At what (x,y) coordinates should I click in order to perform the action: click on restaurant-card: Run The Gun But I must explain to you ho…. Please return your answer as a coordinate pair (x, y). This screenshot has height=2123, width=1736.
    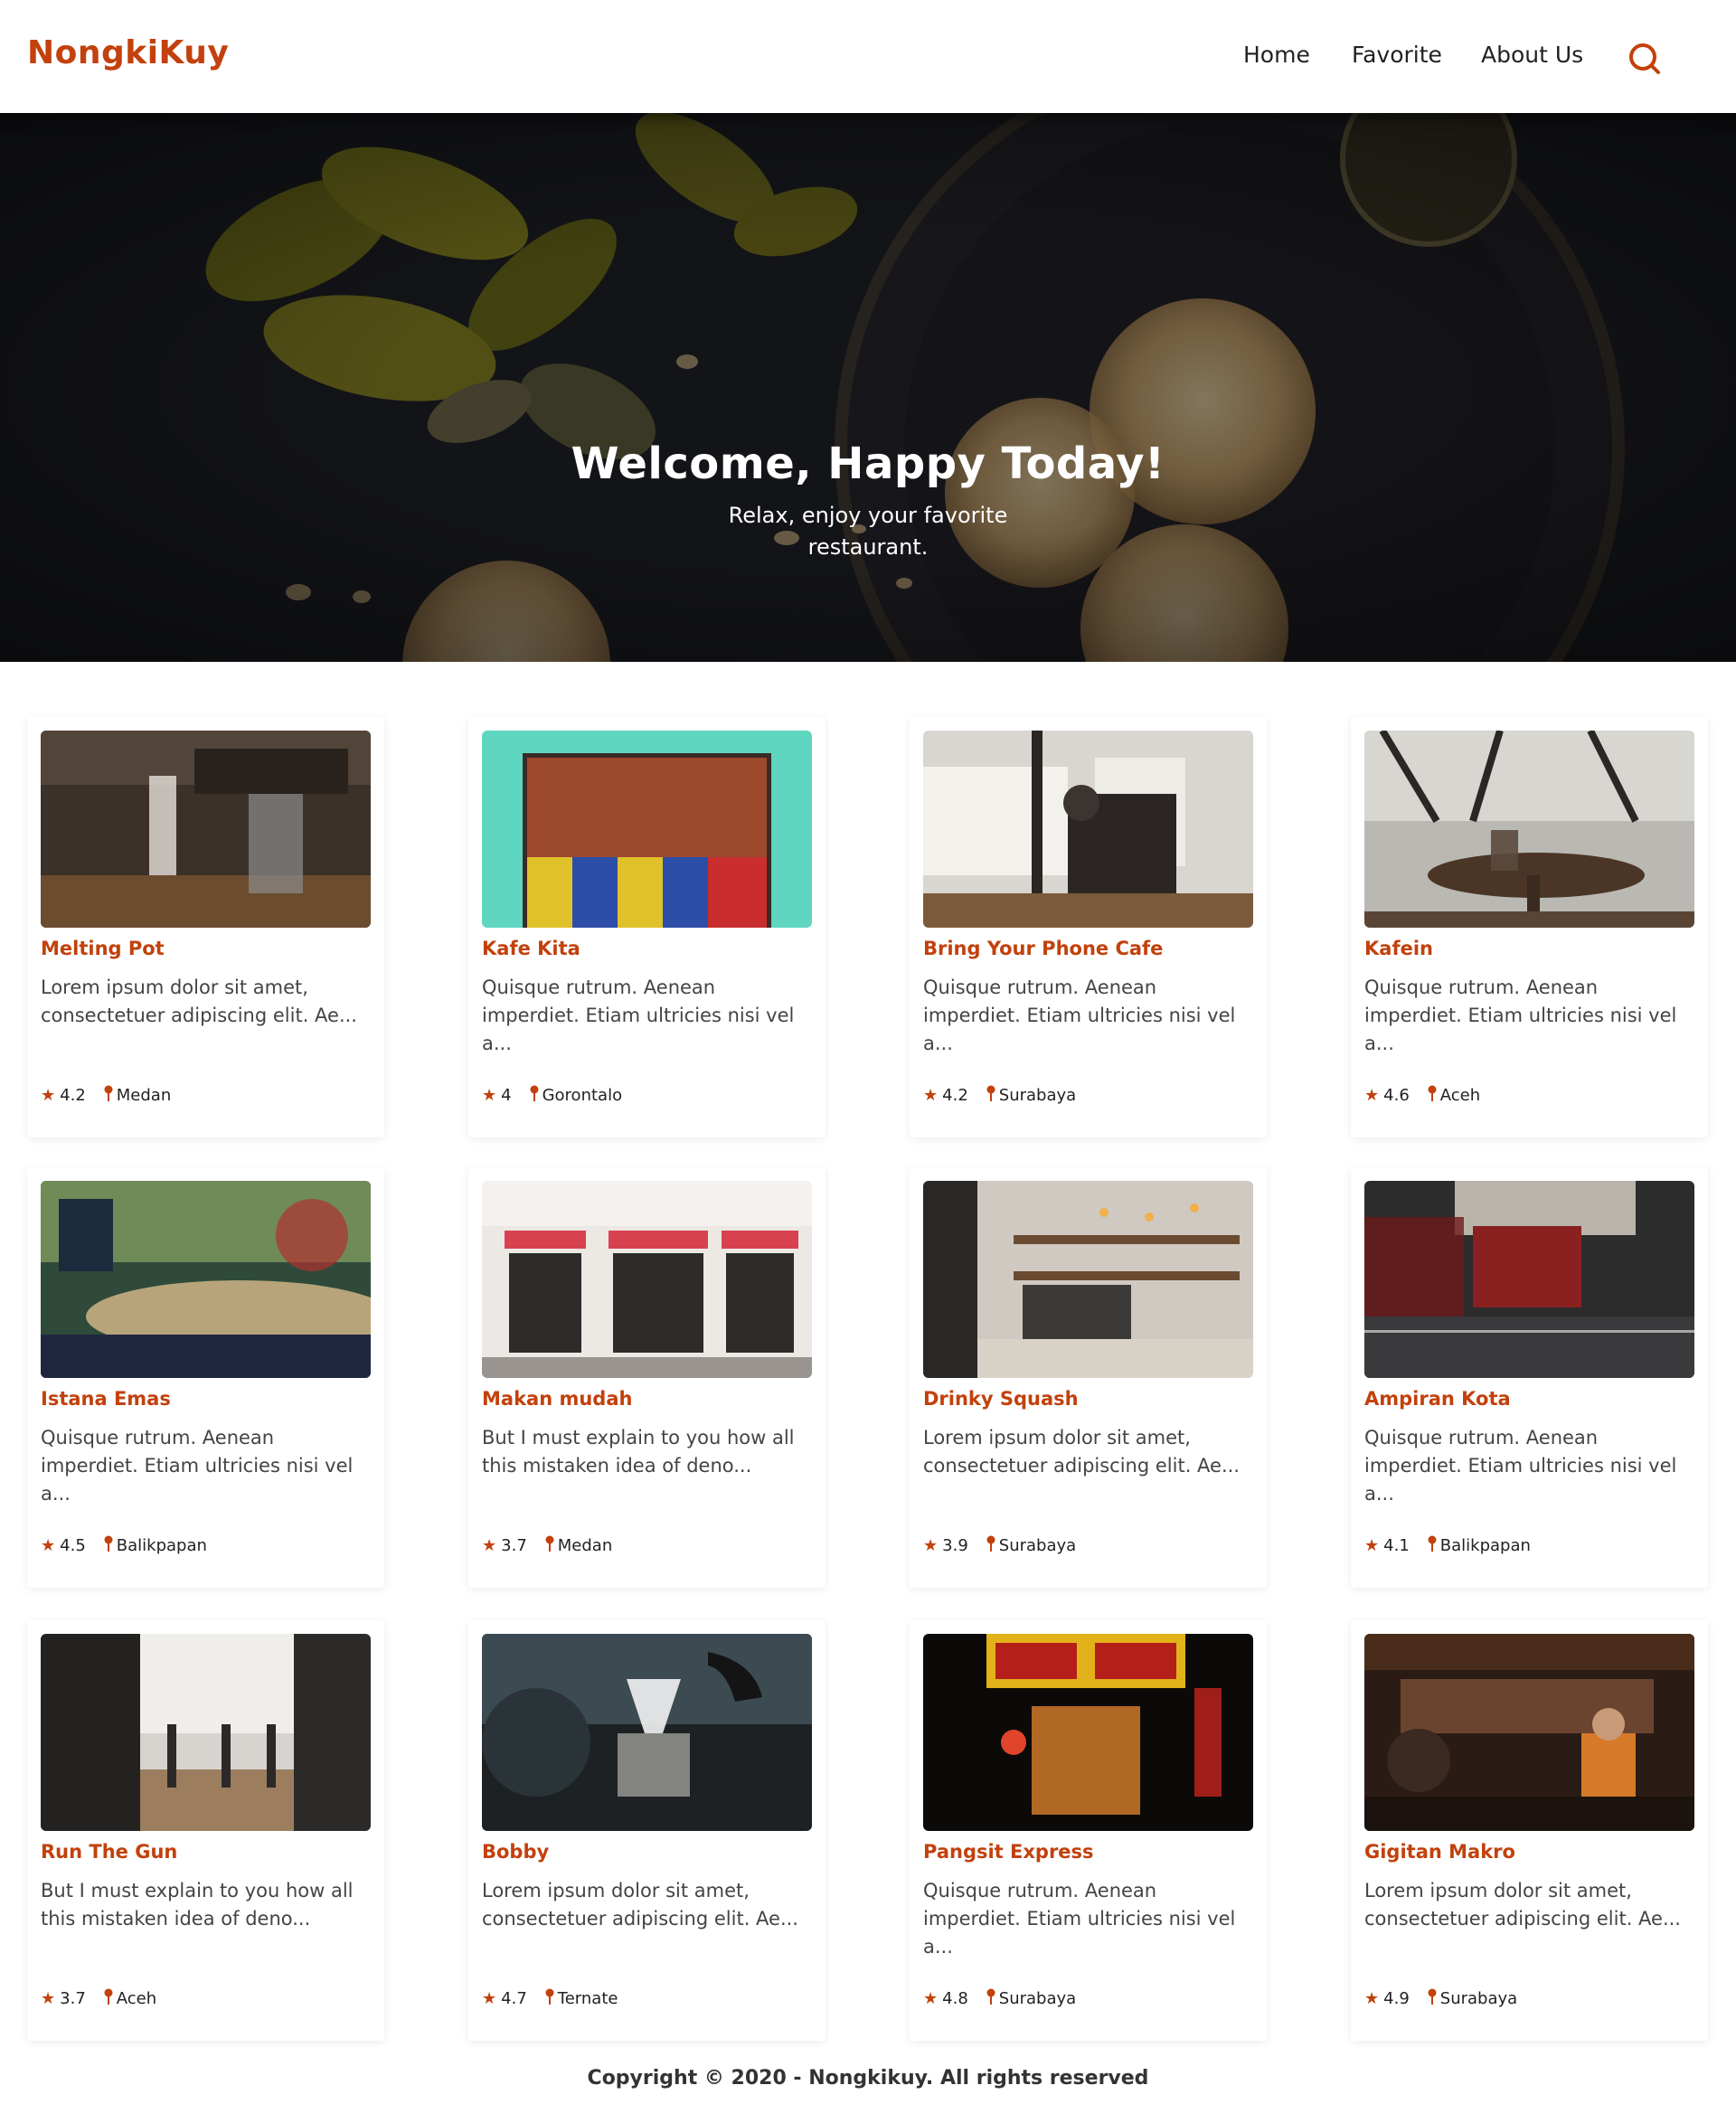
    Looking at the image, I should click on (206, 1830).